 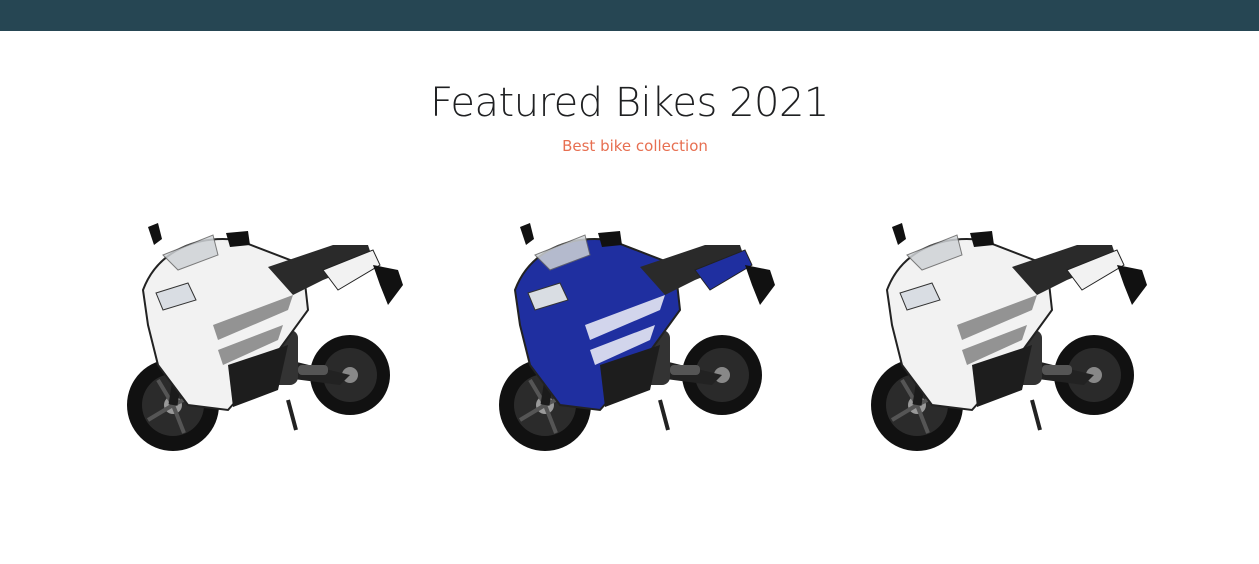 I want to click on section-title: Featured Bikes 2021, so click(x=629, y=103).